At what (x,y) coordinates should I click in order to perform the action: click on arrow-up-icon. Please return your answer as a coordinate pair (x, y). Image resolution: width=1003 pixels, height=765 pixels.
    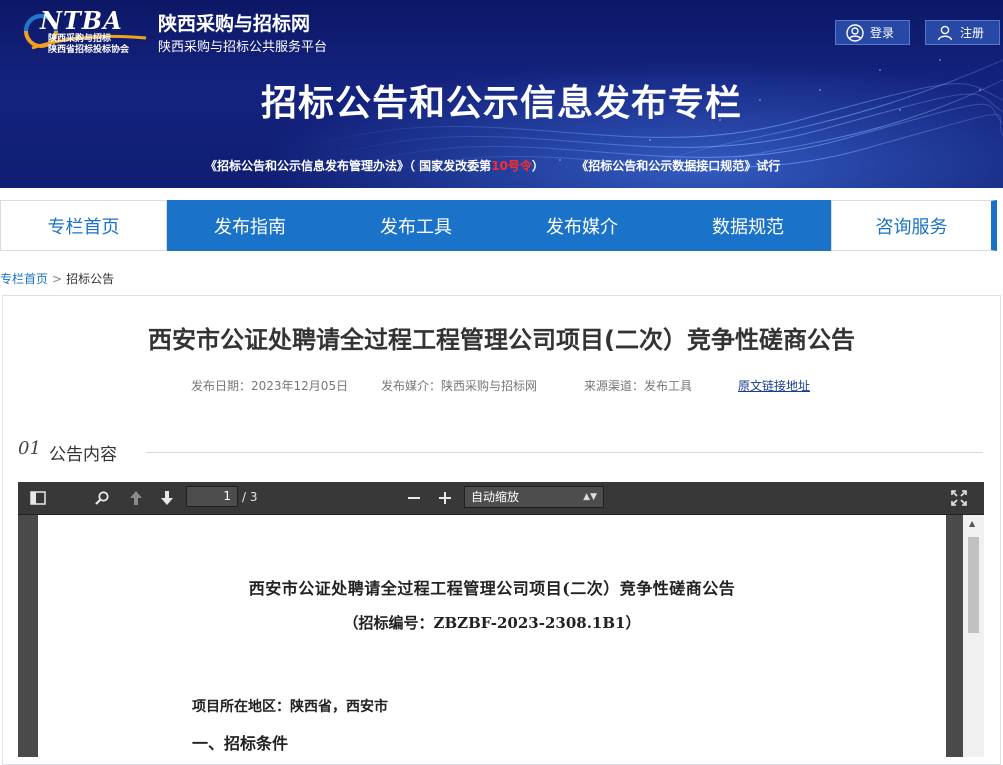
    Looking at the image, I should click on (136, 498).